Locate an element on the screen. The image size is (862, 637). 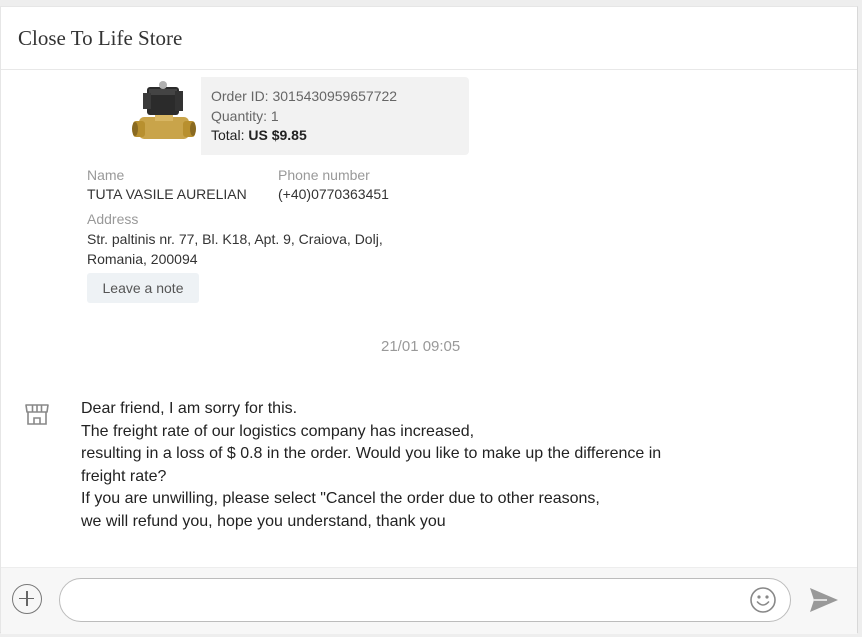
quantity-label: Quantity: is located at coordinates (239, 115).